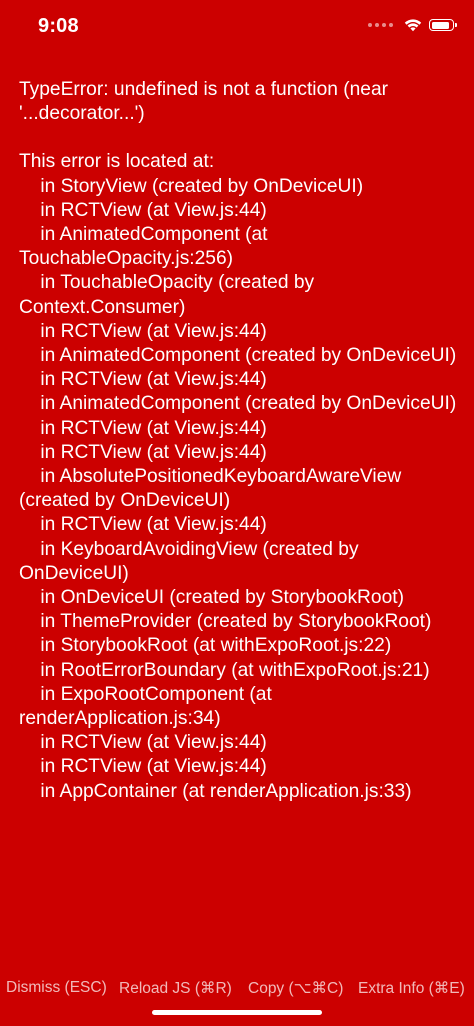 The image size is (474, 1026). I want to click on signal-dots-icon, so click(380, 25).